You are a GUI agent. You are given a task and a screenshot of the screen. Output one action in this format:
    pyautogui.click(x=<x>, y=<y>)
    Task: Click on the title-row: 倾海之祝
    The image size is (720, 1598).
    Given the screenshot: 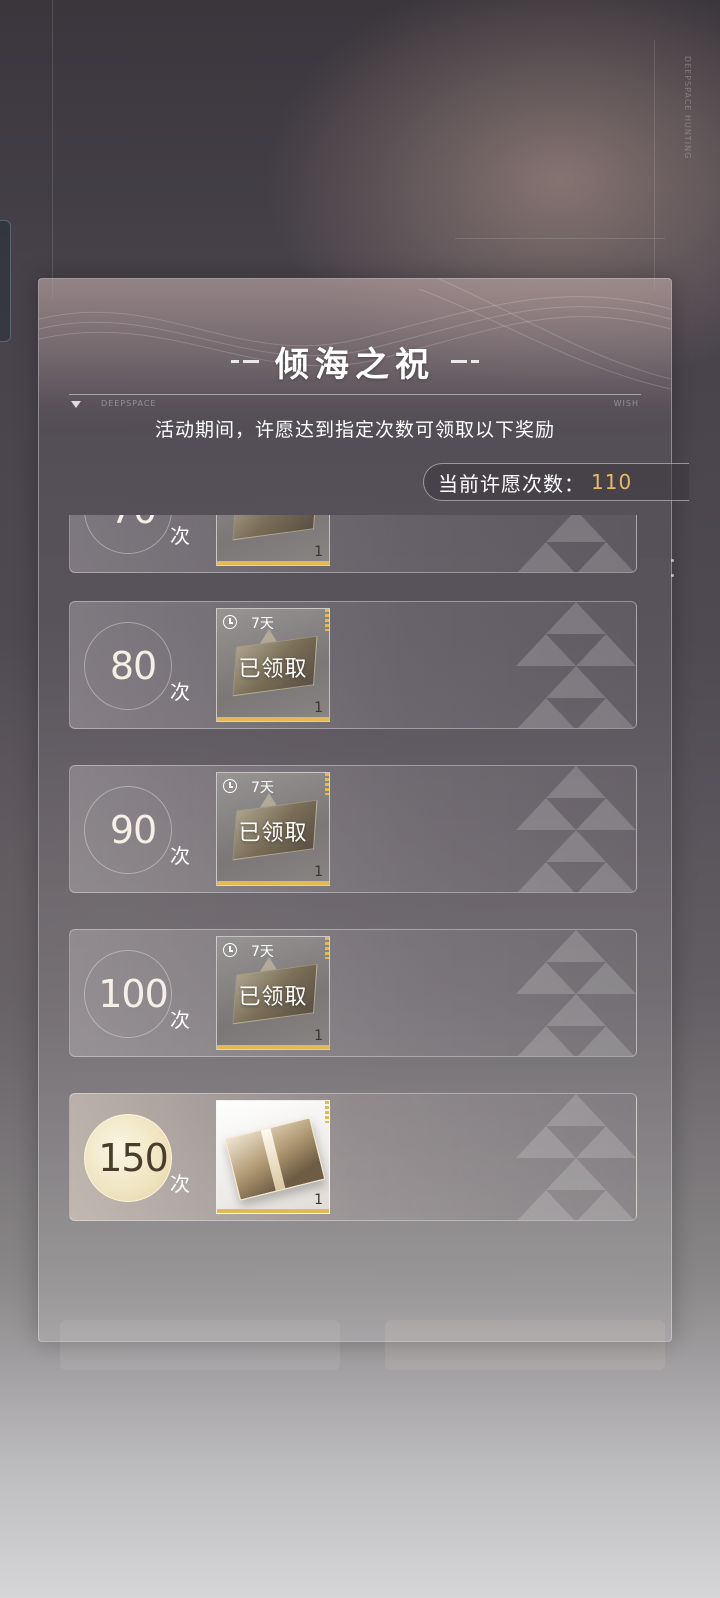 What is the action you would take?
    pyautogui.click(x=355, y=362)
    